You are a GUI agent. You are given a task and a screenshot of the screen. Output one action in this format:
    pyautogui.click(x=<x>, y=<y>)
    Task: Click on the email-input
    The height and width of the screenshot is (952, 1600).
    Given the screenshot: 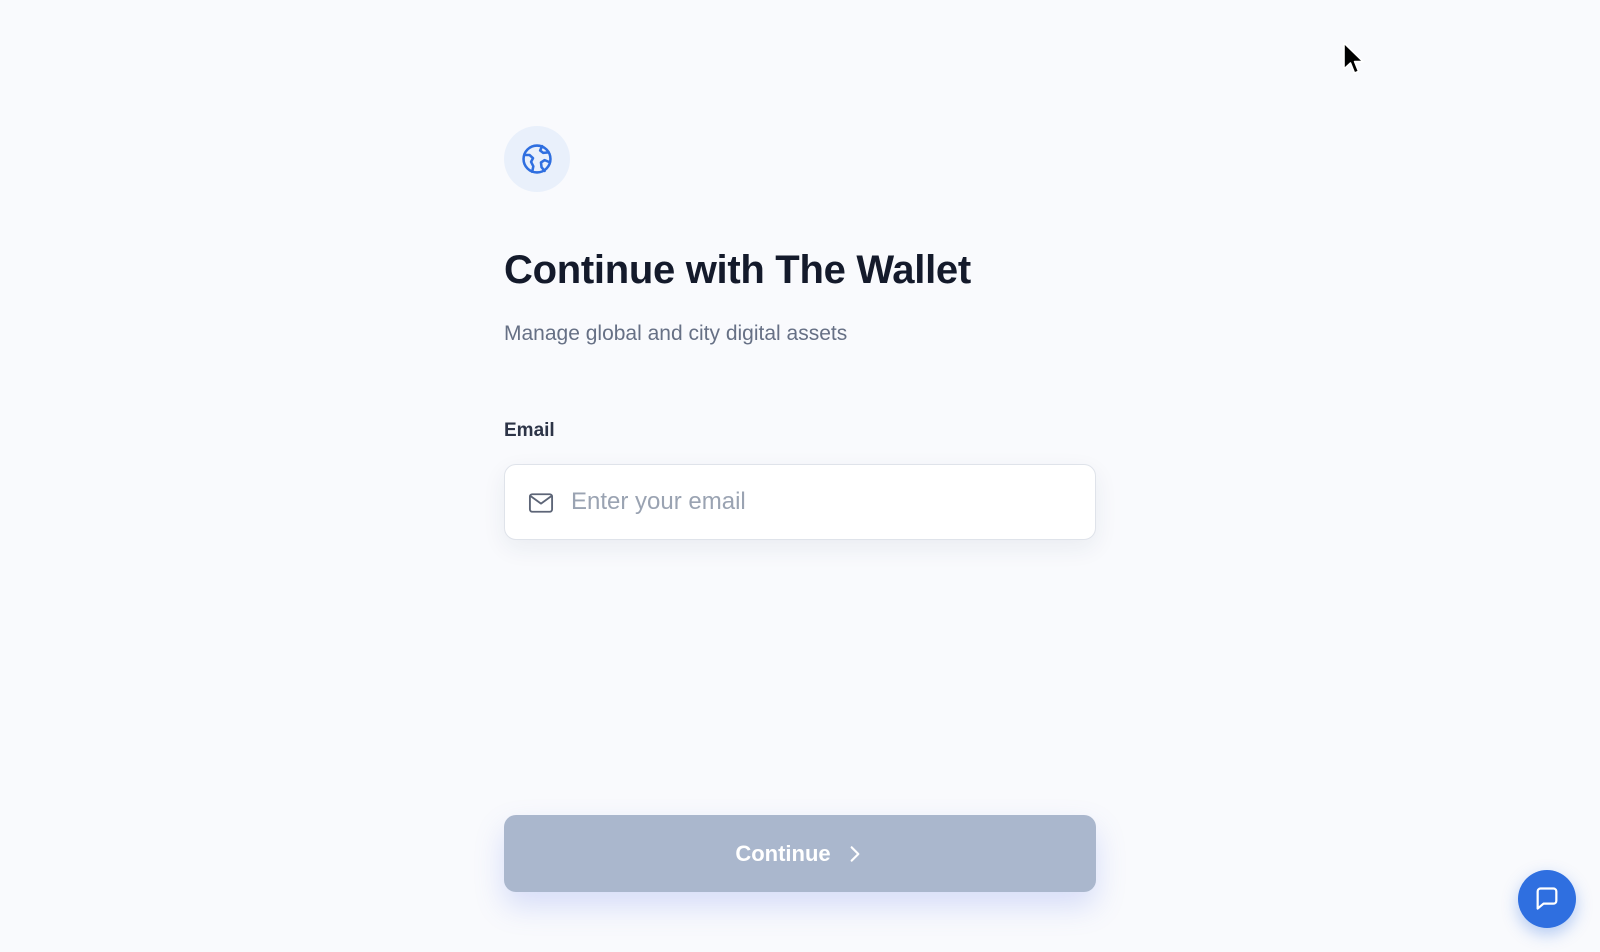 What is the action you would take?
    pyautogui.click(x=826, y=502)
    